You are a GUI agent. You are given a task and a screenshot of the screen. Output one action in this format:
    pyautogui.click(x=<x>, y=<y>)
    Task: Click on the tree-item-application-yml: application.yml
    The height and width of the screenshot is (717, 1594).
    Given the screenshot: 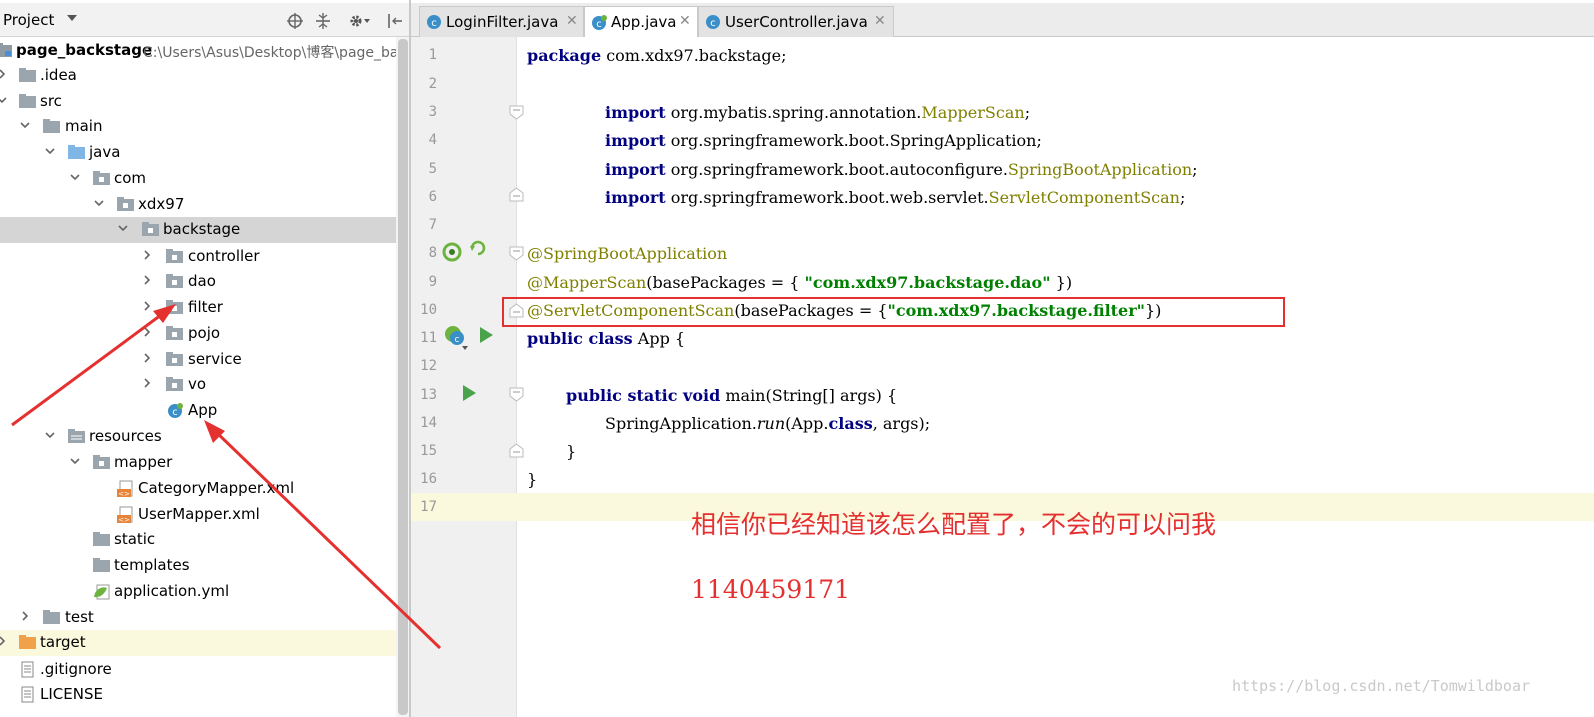 What is the action you would take?
    pyautogui.click(x=205, y=592)
    